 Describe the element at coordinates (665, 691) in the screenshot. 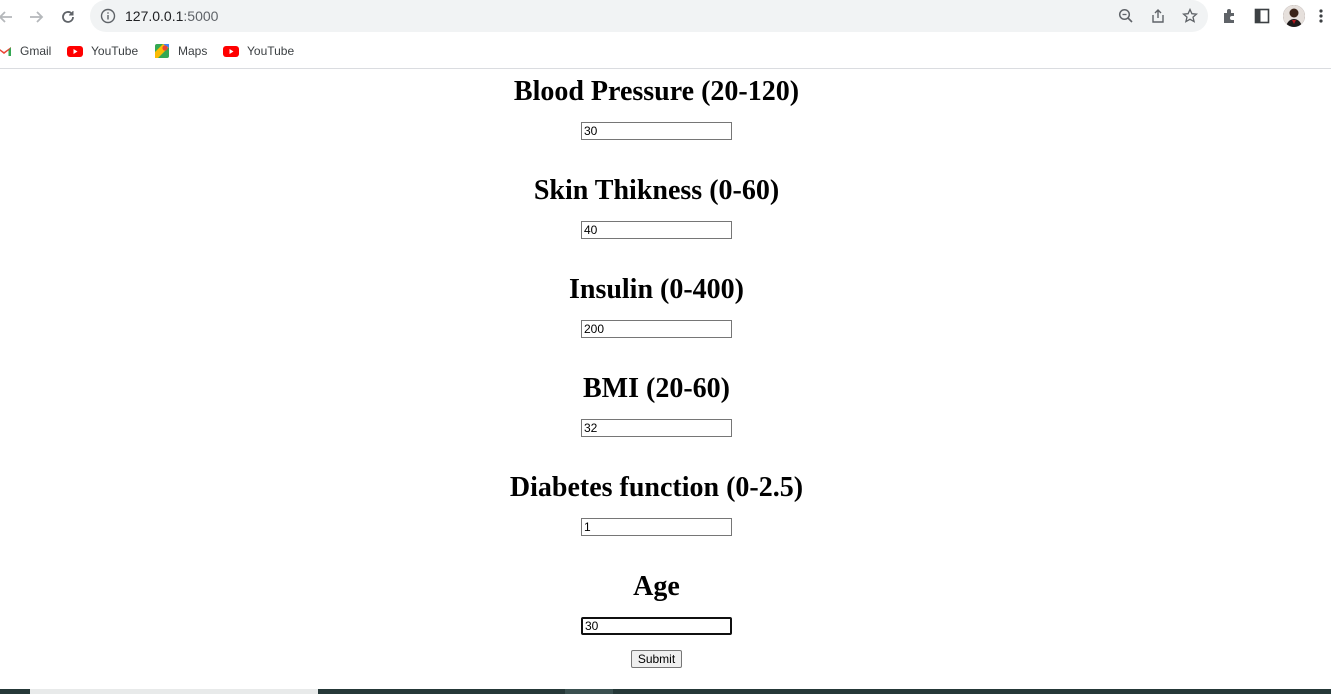

I see `os-taskbar` at that location.